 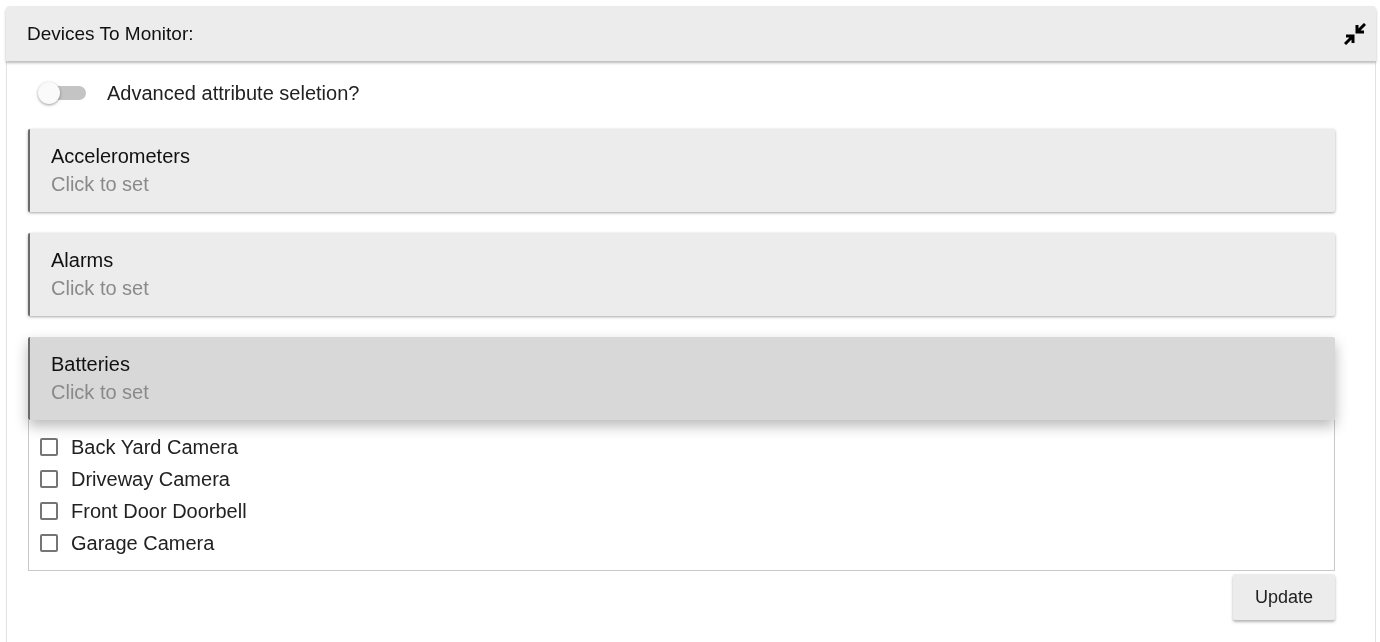 I want to click on device-label: Front Door Doorbell, so click(x=159, y=511).